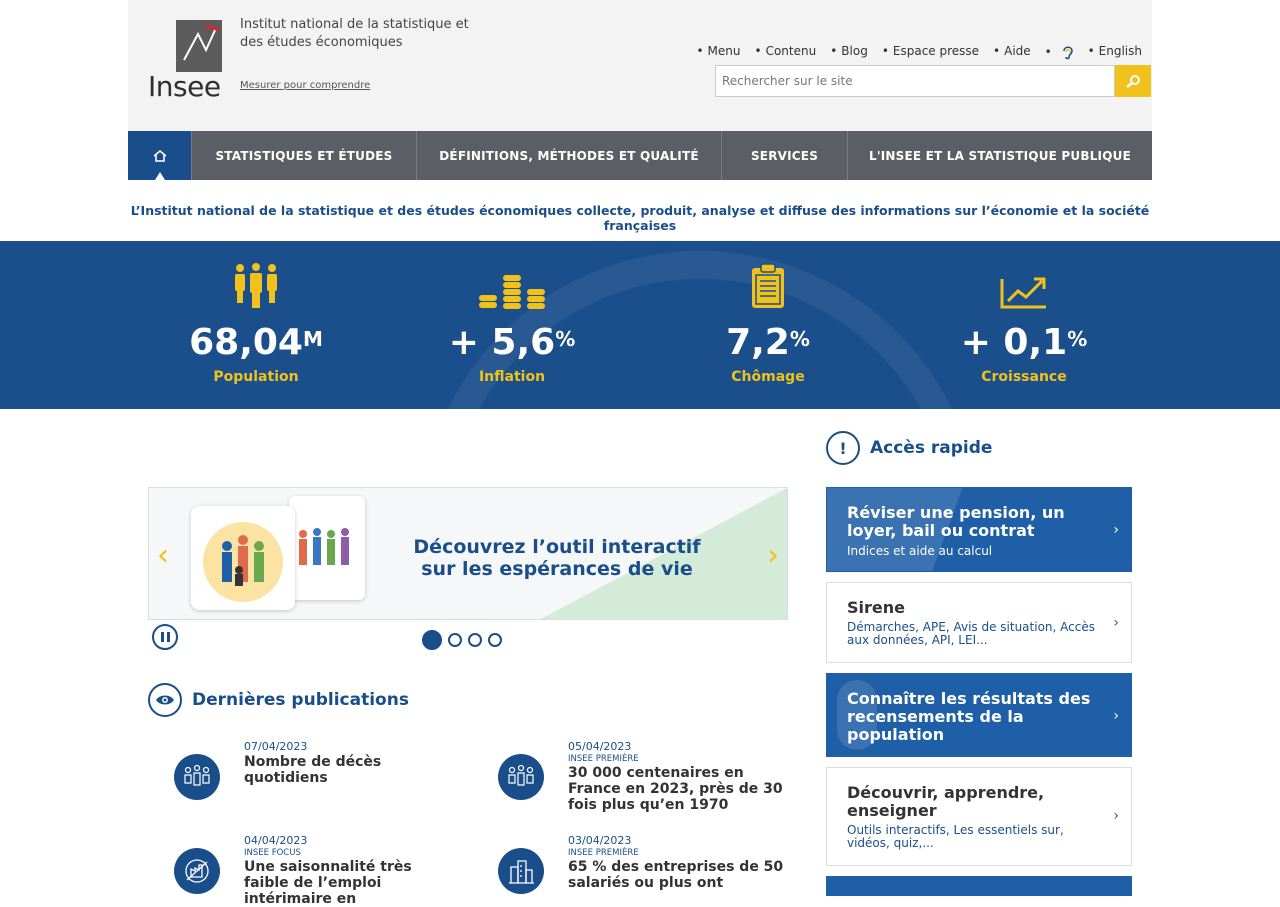 The height and width of the screenshot is (907, 1280). I want to click on search-icon, so click(1133, 81).